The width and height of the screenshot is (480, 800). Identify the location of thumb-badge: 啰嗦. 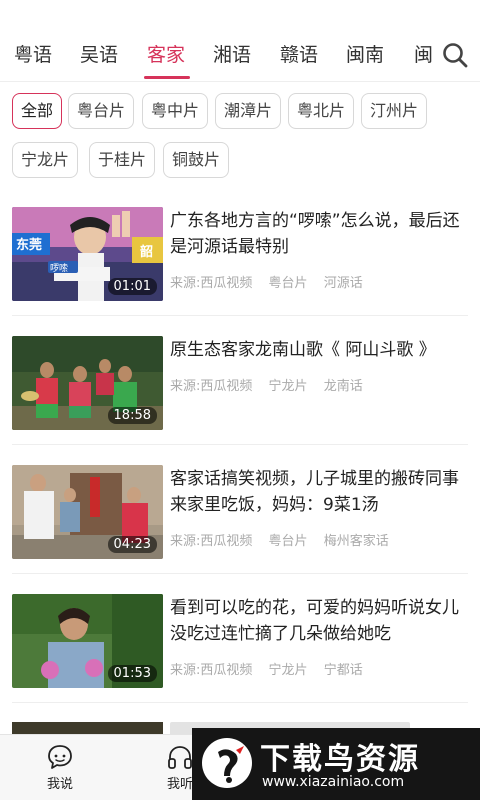
(59, 268).